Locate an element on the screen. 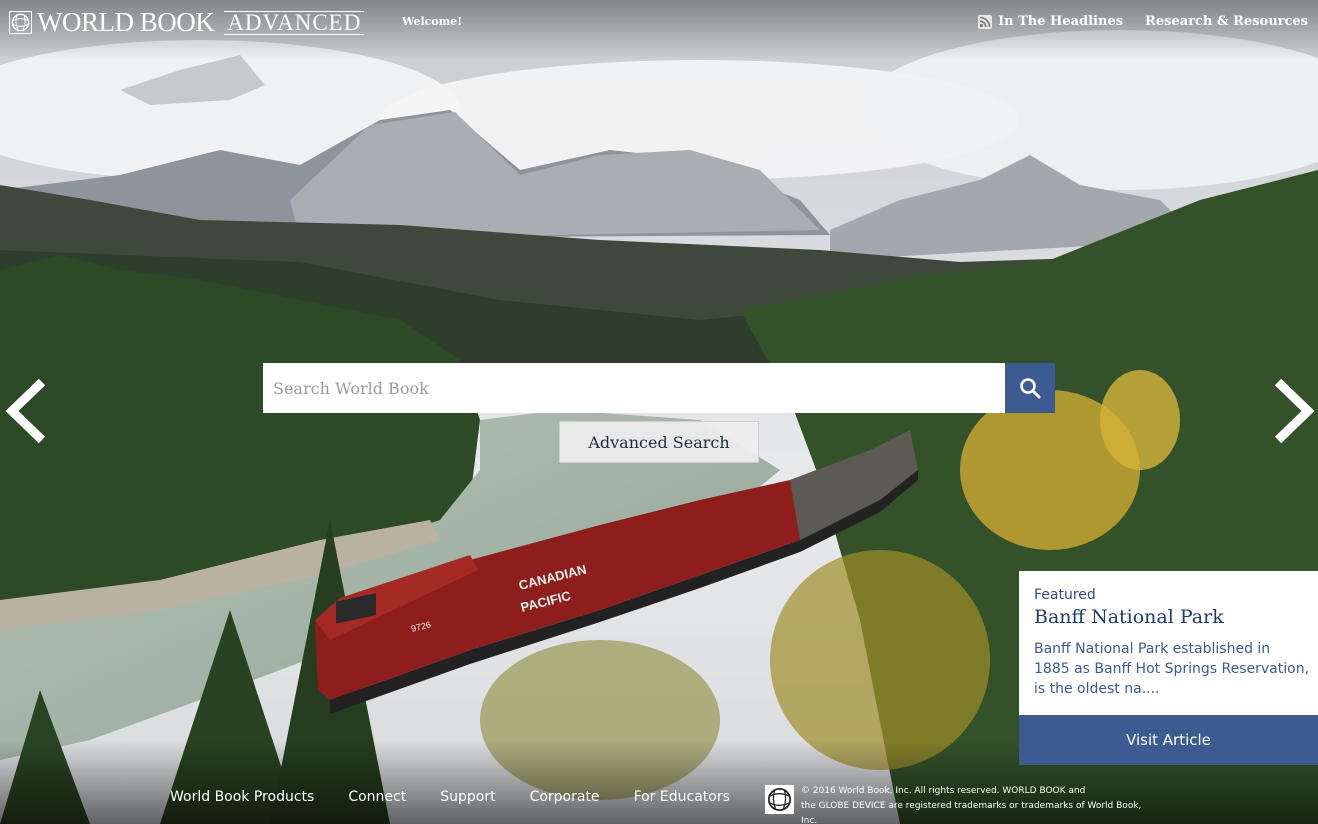  nav-label: Research & Resources is located at coordinates (1226, 21).